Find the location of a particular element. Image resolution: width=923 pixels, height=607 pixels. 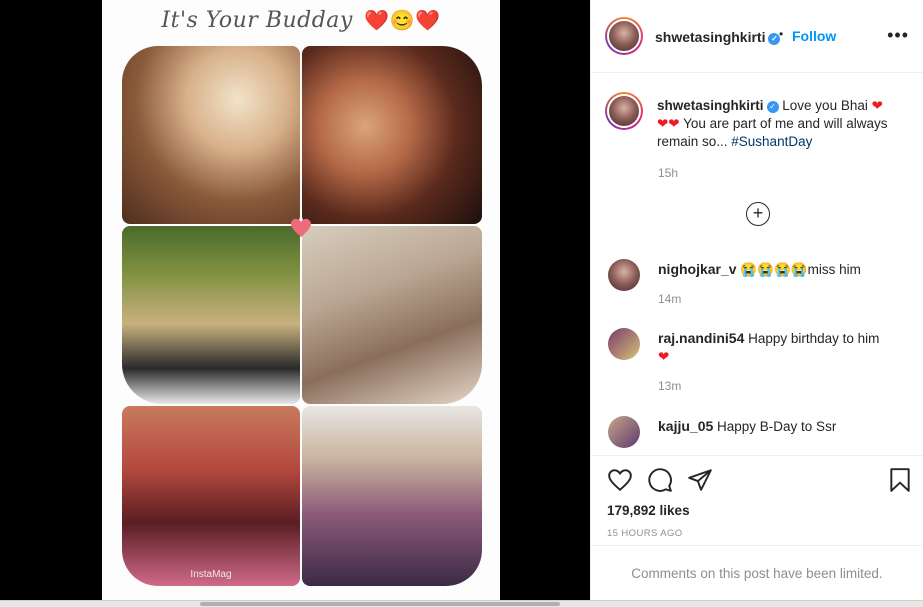

scrollbar-thumb is located at coordinates (380, 604).